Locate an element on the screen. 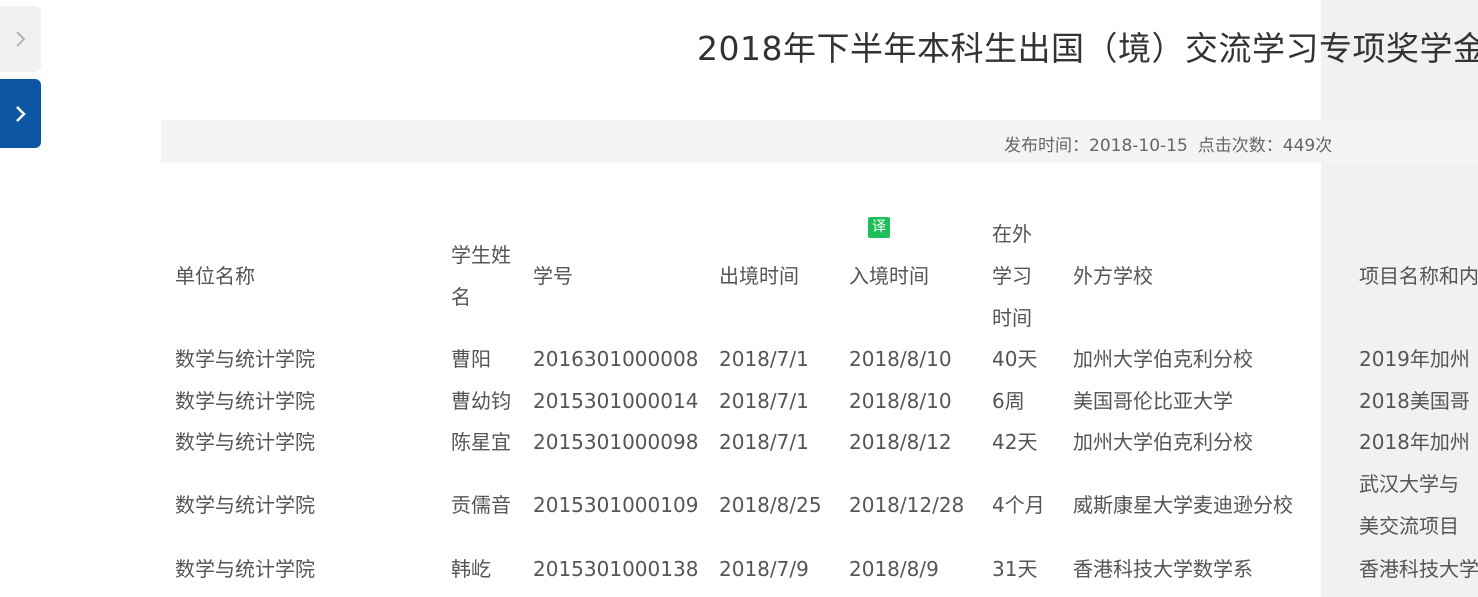 The image size is (1478, 597). header-student-id: 学号 is located at coordinates (553, 276).